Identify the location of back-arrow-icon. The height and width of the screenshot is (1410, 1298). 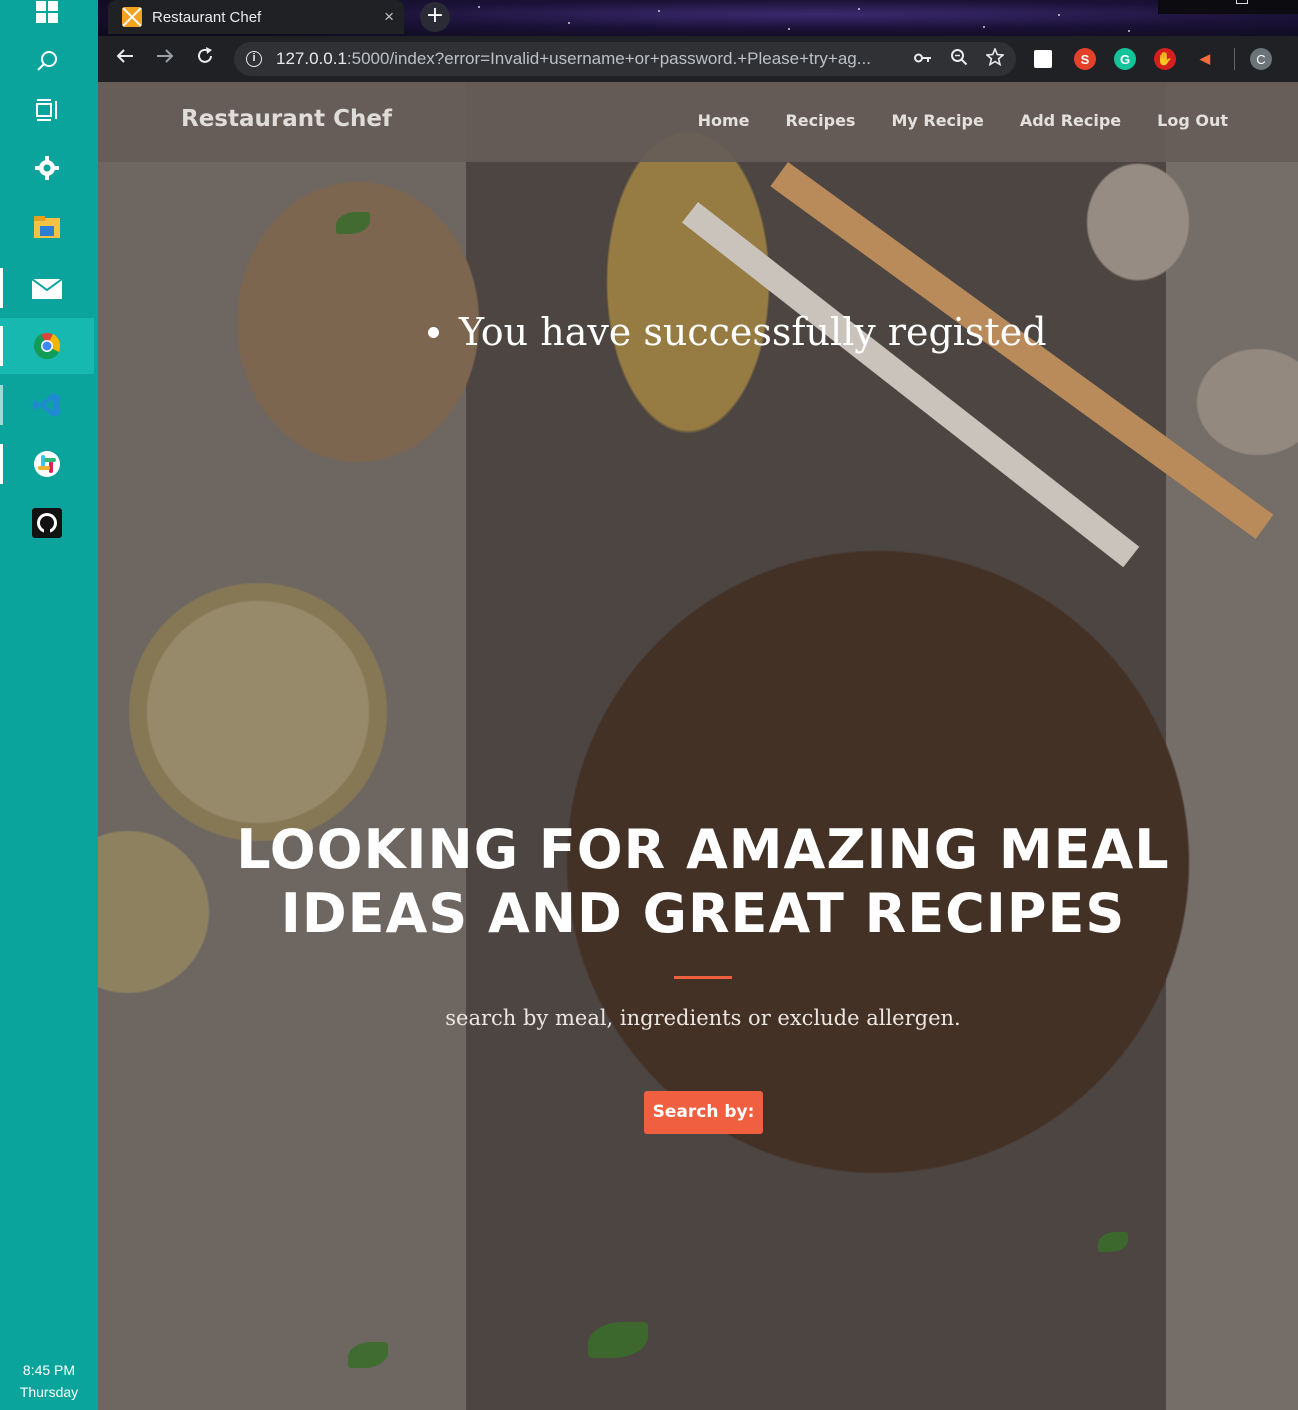
(125, 59).